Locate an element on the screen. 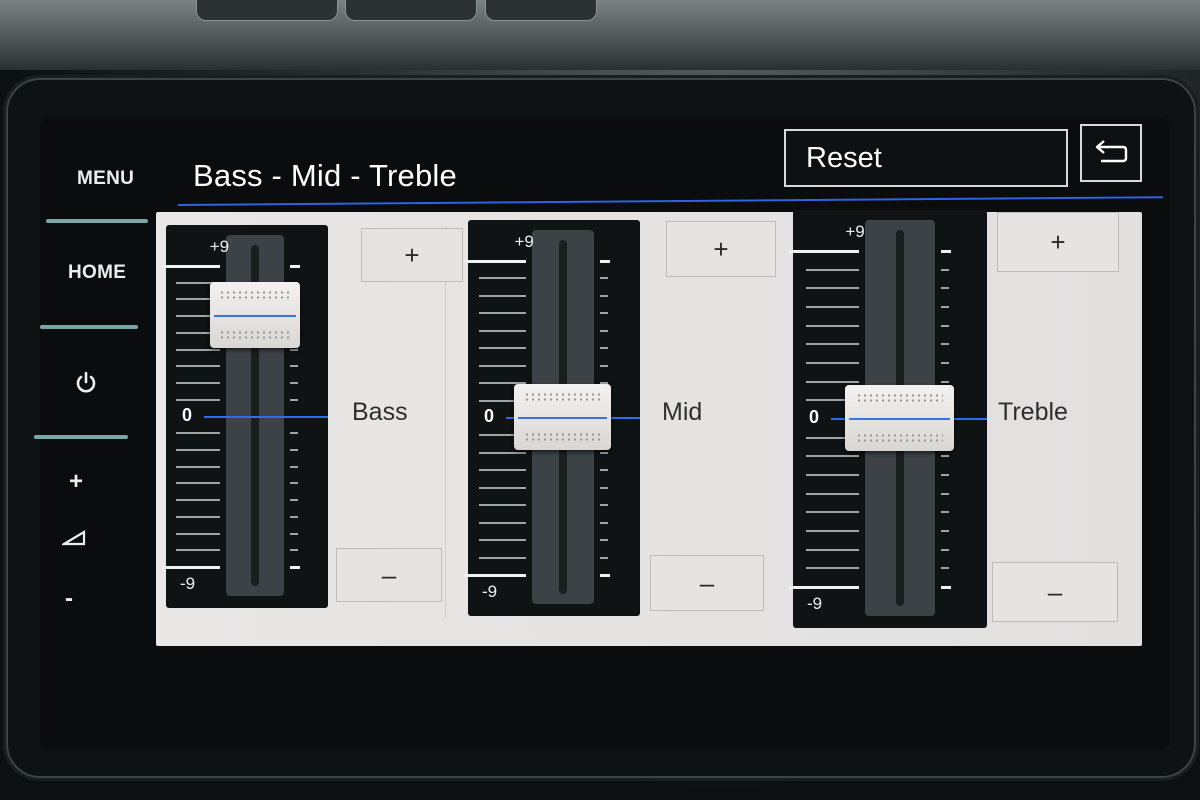  reset-button: Reset is located at coordinates (926, 158).